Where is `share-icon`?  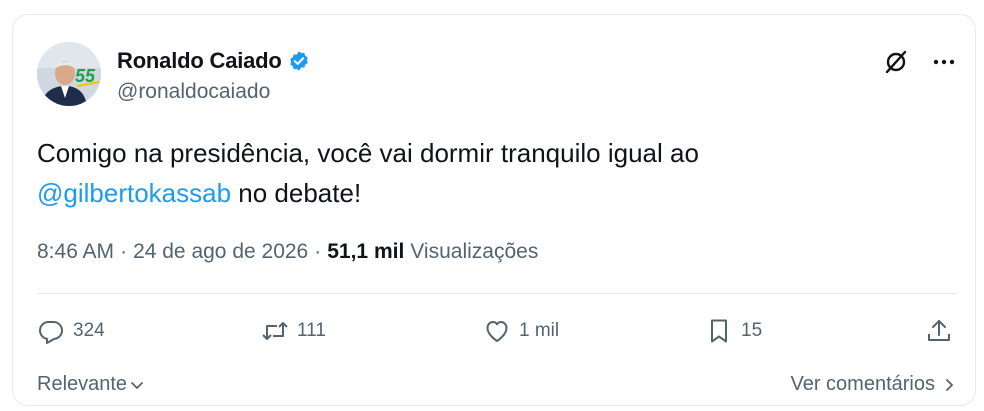 share-icon is located at coordinates (939, 330).